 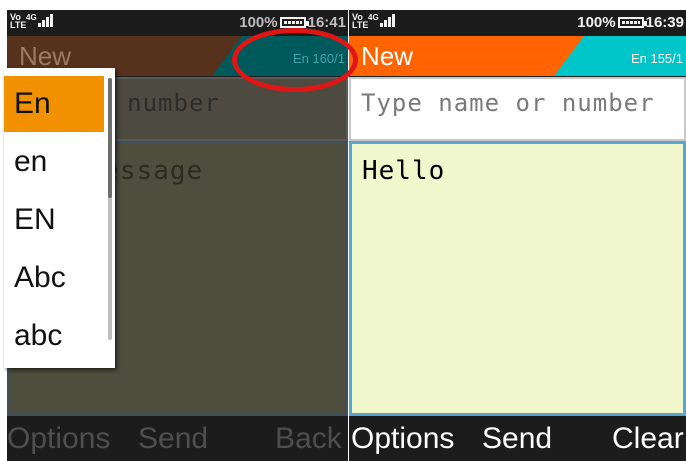 I want to click on char-counter: En 155/1, so click(x=656, y=58).